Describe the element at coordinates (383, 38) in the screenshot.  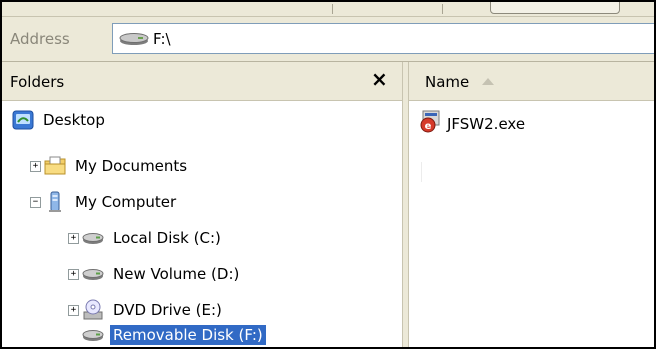
I see `address-input: F:\` at that location.